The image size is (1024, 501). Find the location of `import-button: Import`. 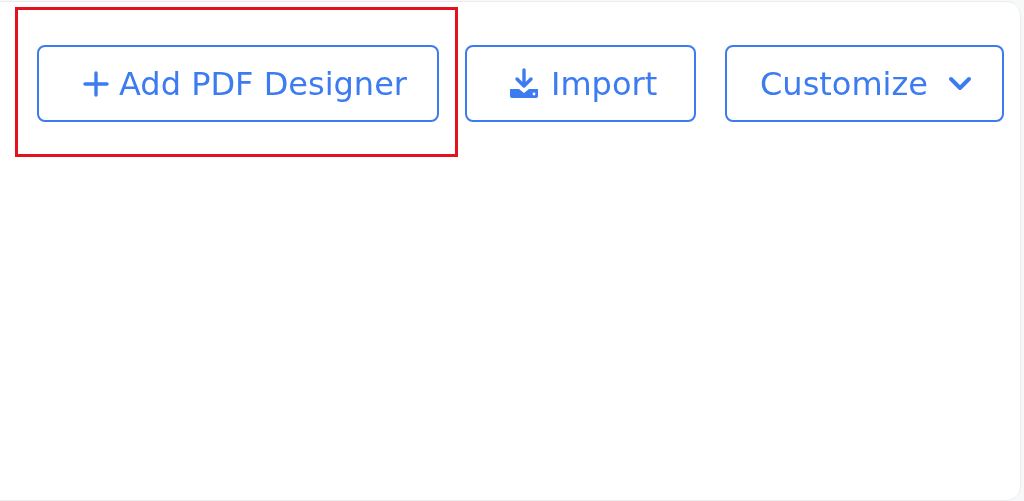

import-button: Import is located at coordinates (580, 83).